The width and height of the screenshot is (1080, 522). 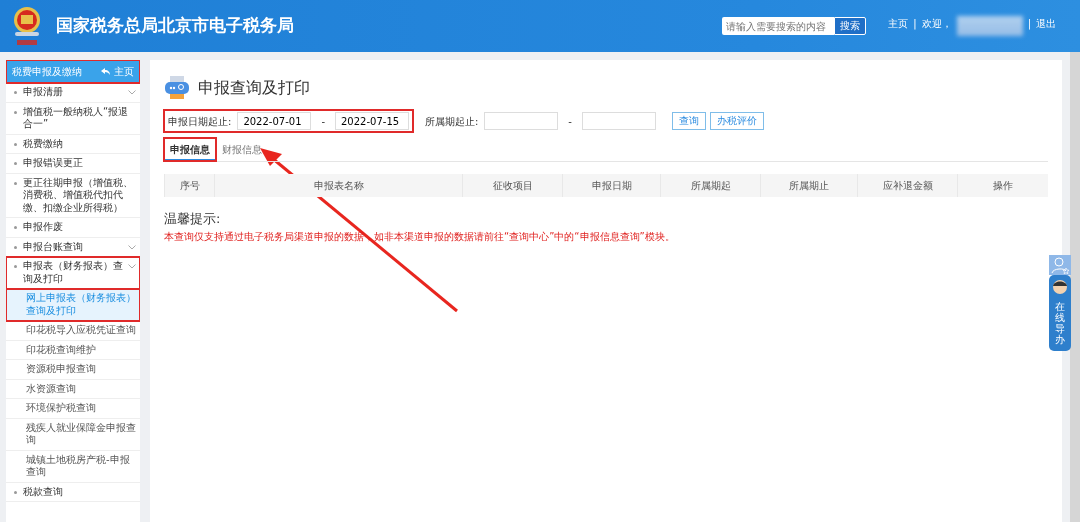 What do you see at coordinates (73, 93) in the screenshot?
I see `sidebar-item: 申报清册` at bounding box center [73, 93].